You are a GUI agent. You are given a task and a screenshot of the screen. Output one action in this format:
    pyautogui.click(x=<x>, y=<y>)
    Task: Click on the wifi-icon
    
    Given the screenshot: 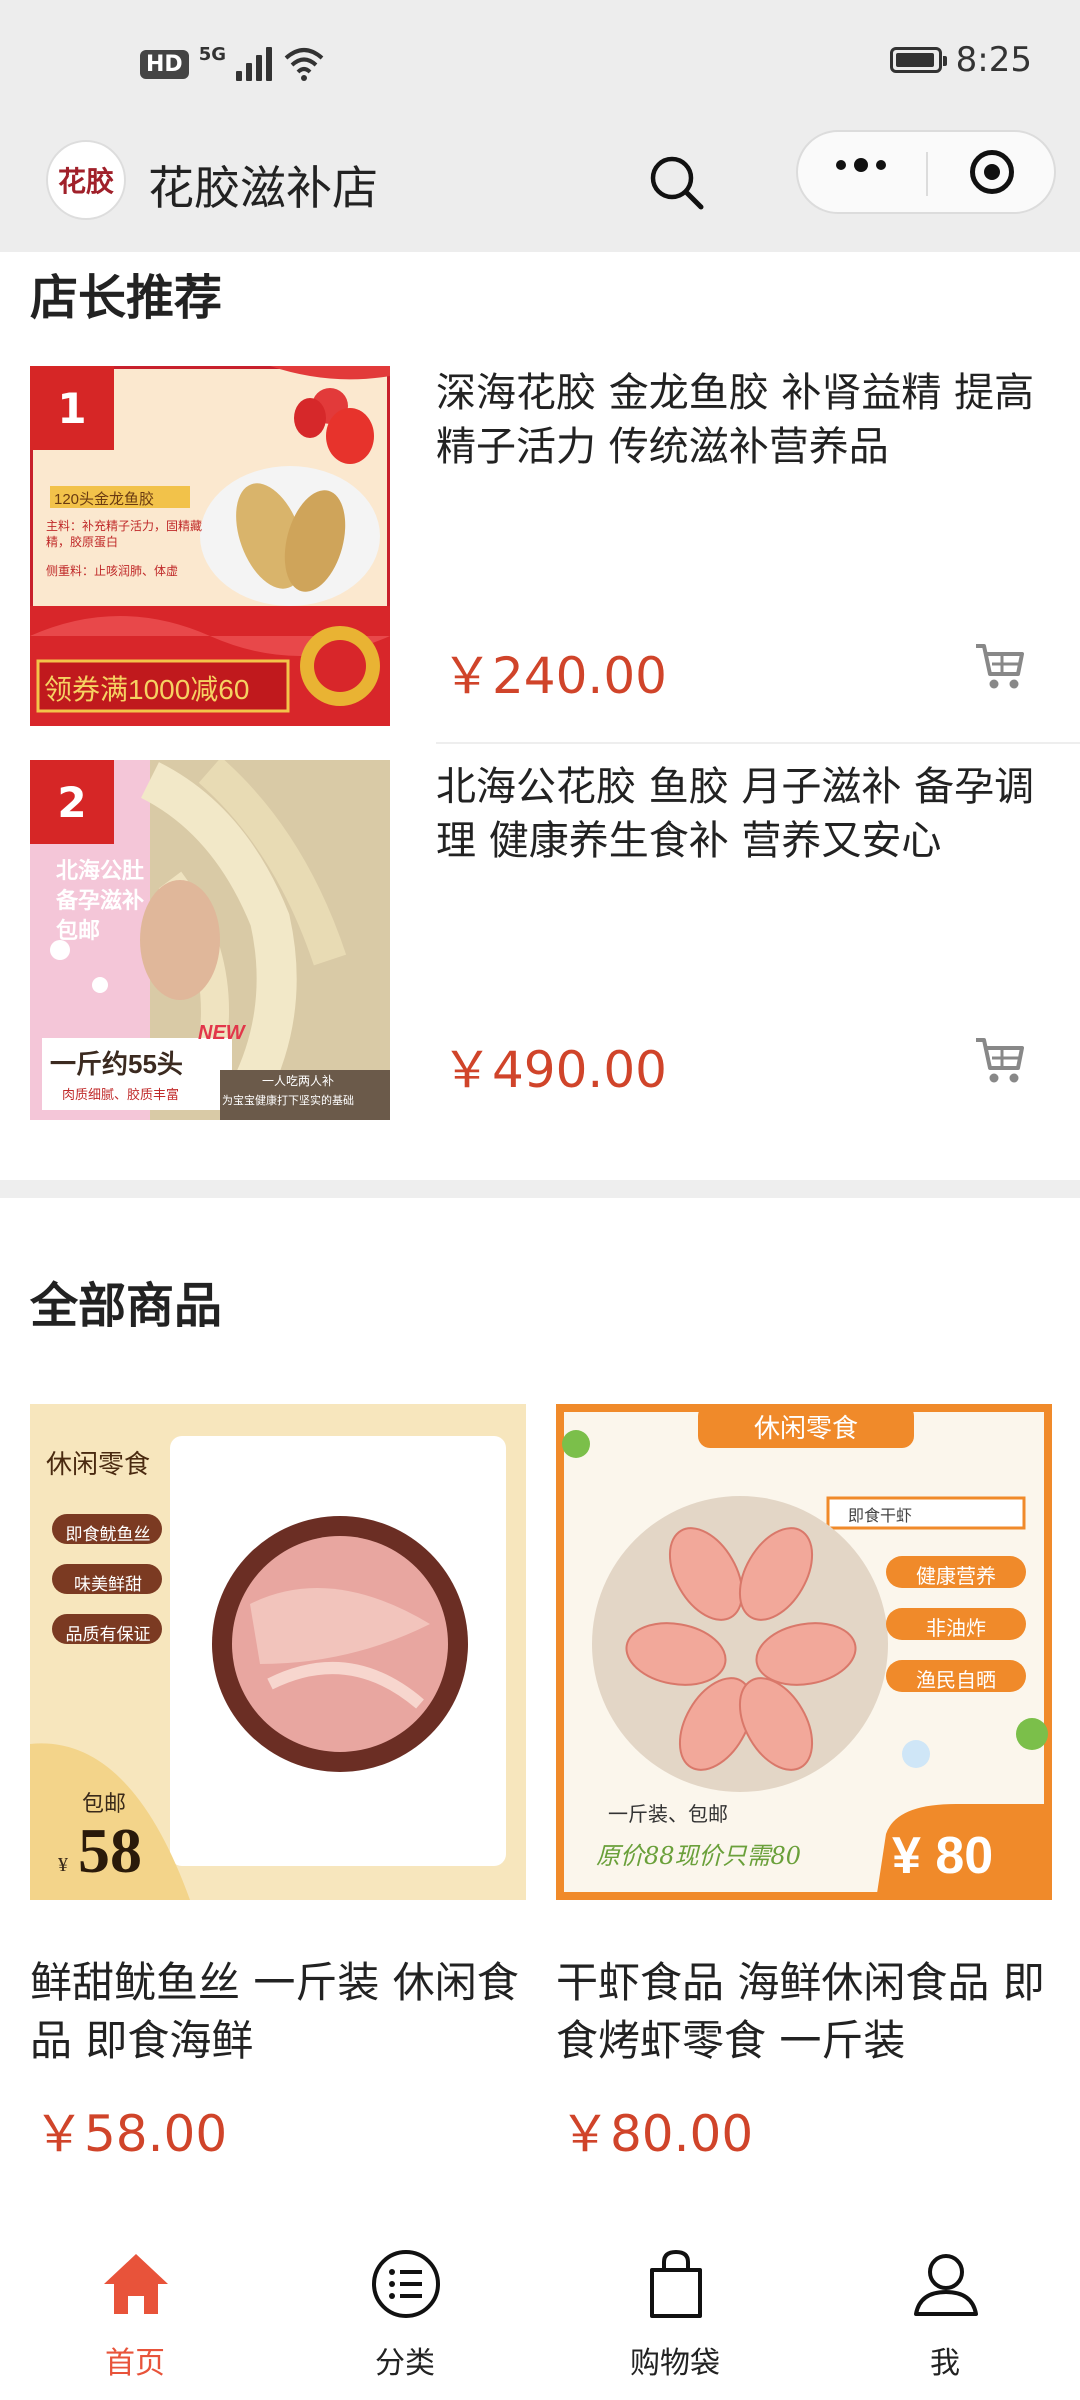 What is the action you would take?
    pyautogui.click(x=304, y=64)
    